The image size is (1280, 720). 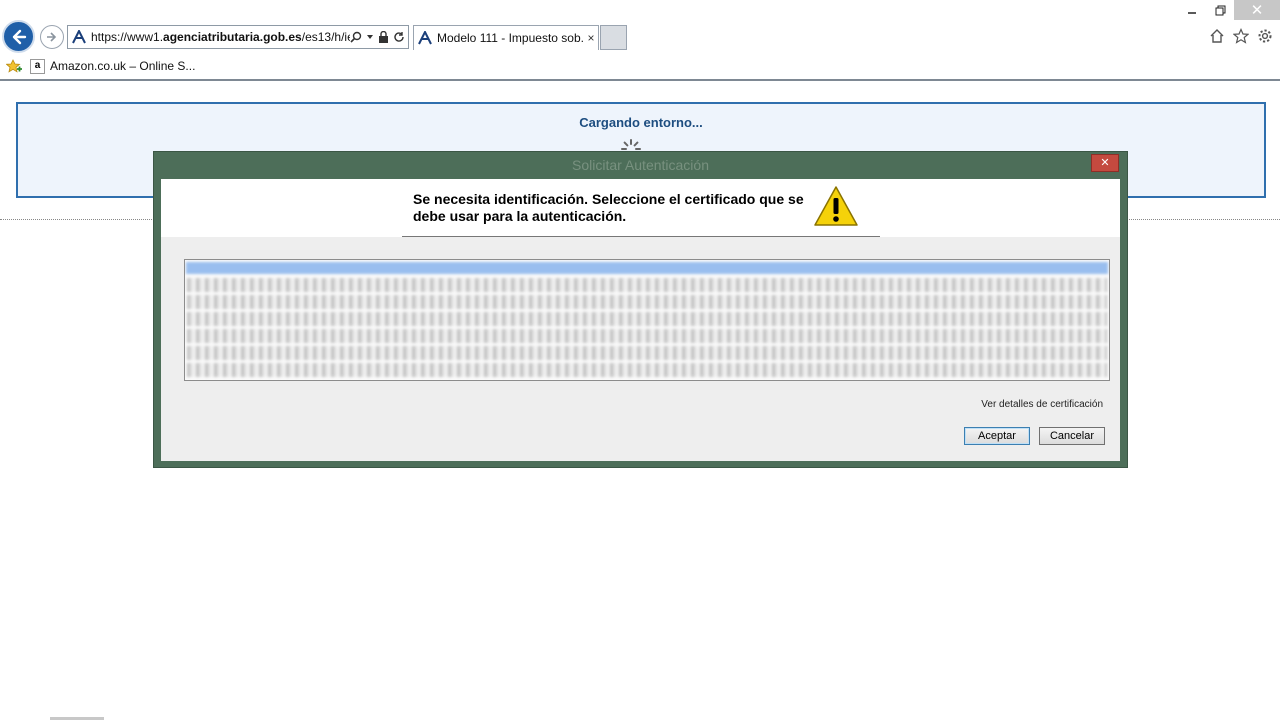 What do you see at coordinates (997, 436) in the screenshot?
I see `accept-button: Aceptar` at bounding box center [997, 436].